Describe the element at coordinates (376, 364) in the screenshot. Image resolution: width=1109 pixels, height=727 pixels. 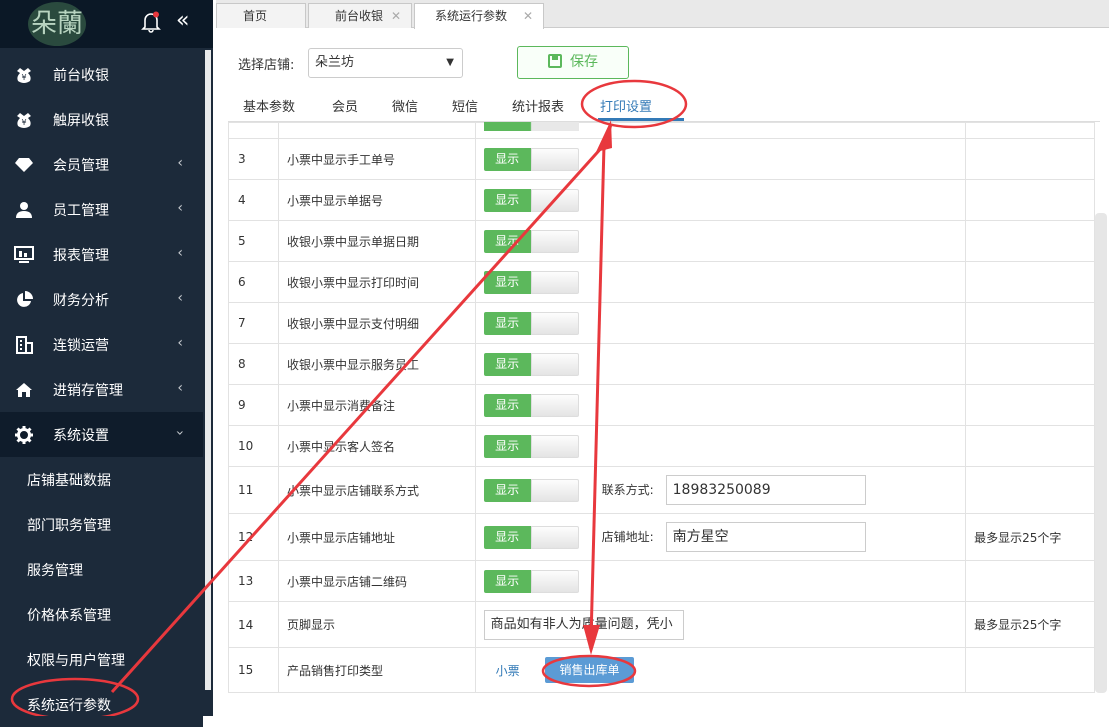
I see `row-name: 收银小票中显示服务员工` at that location.